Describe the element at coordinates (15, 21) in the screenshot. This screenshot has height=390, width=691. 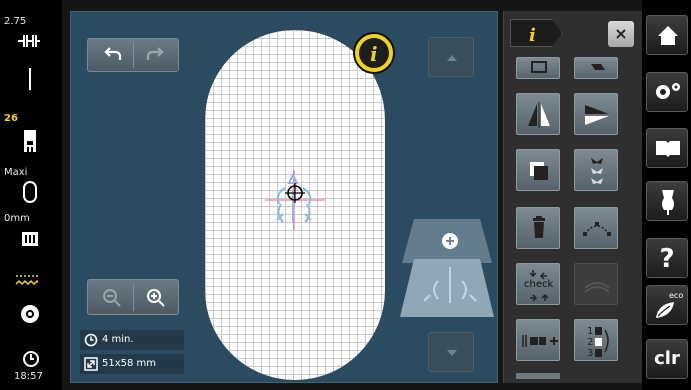
I see `needle-value: 2.75` at that location.